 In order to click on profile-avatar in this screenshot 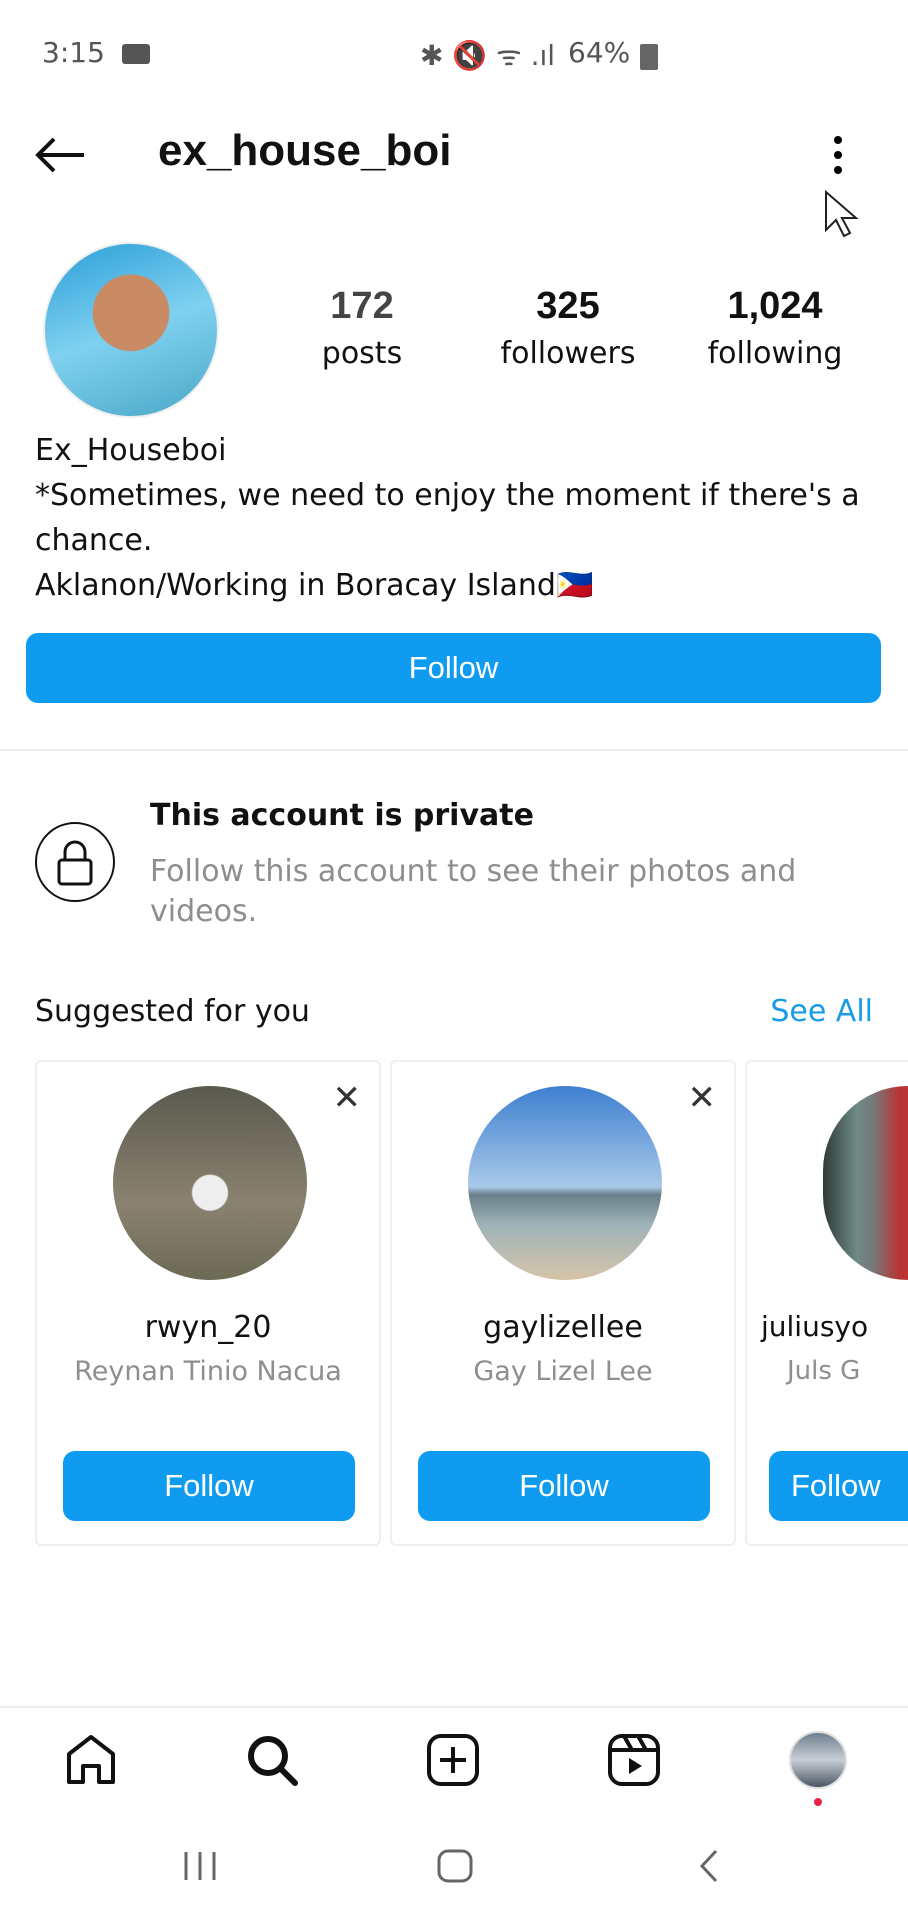, I will do `click(131, 330)`.